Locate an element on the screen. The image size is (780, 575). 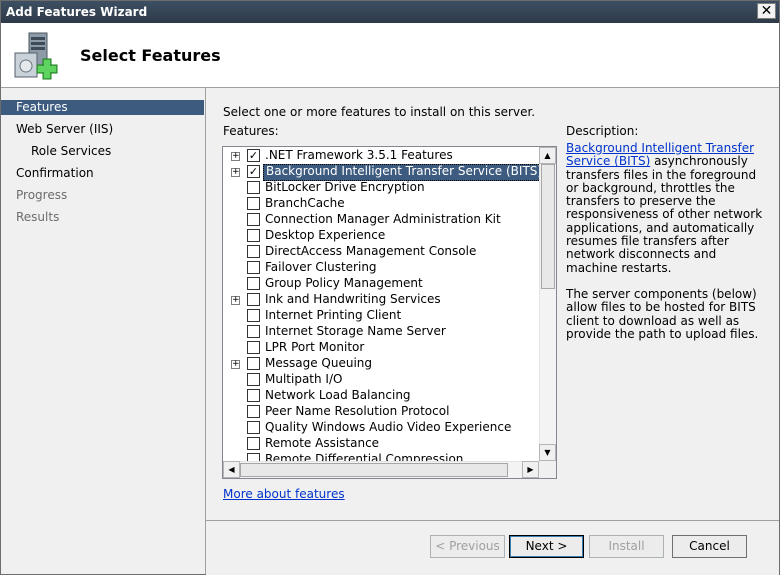
feature-row: Internet Printing Client is located at coordinates (381, 316).